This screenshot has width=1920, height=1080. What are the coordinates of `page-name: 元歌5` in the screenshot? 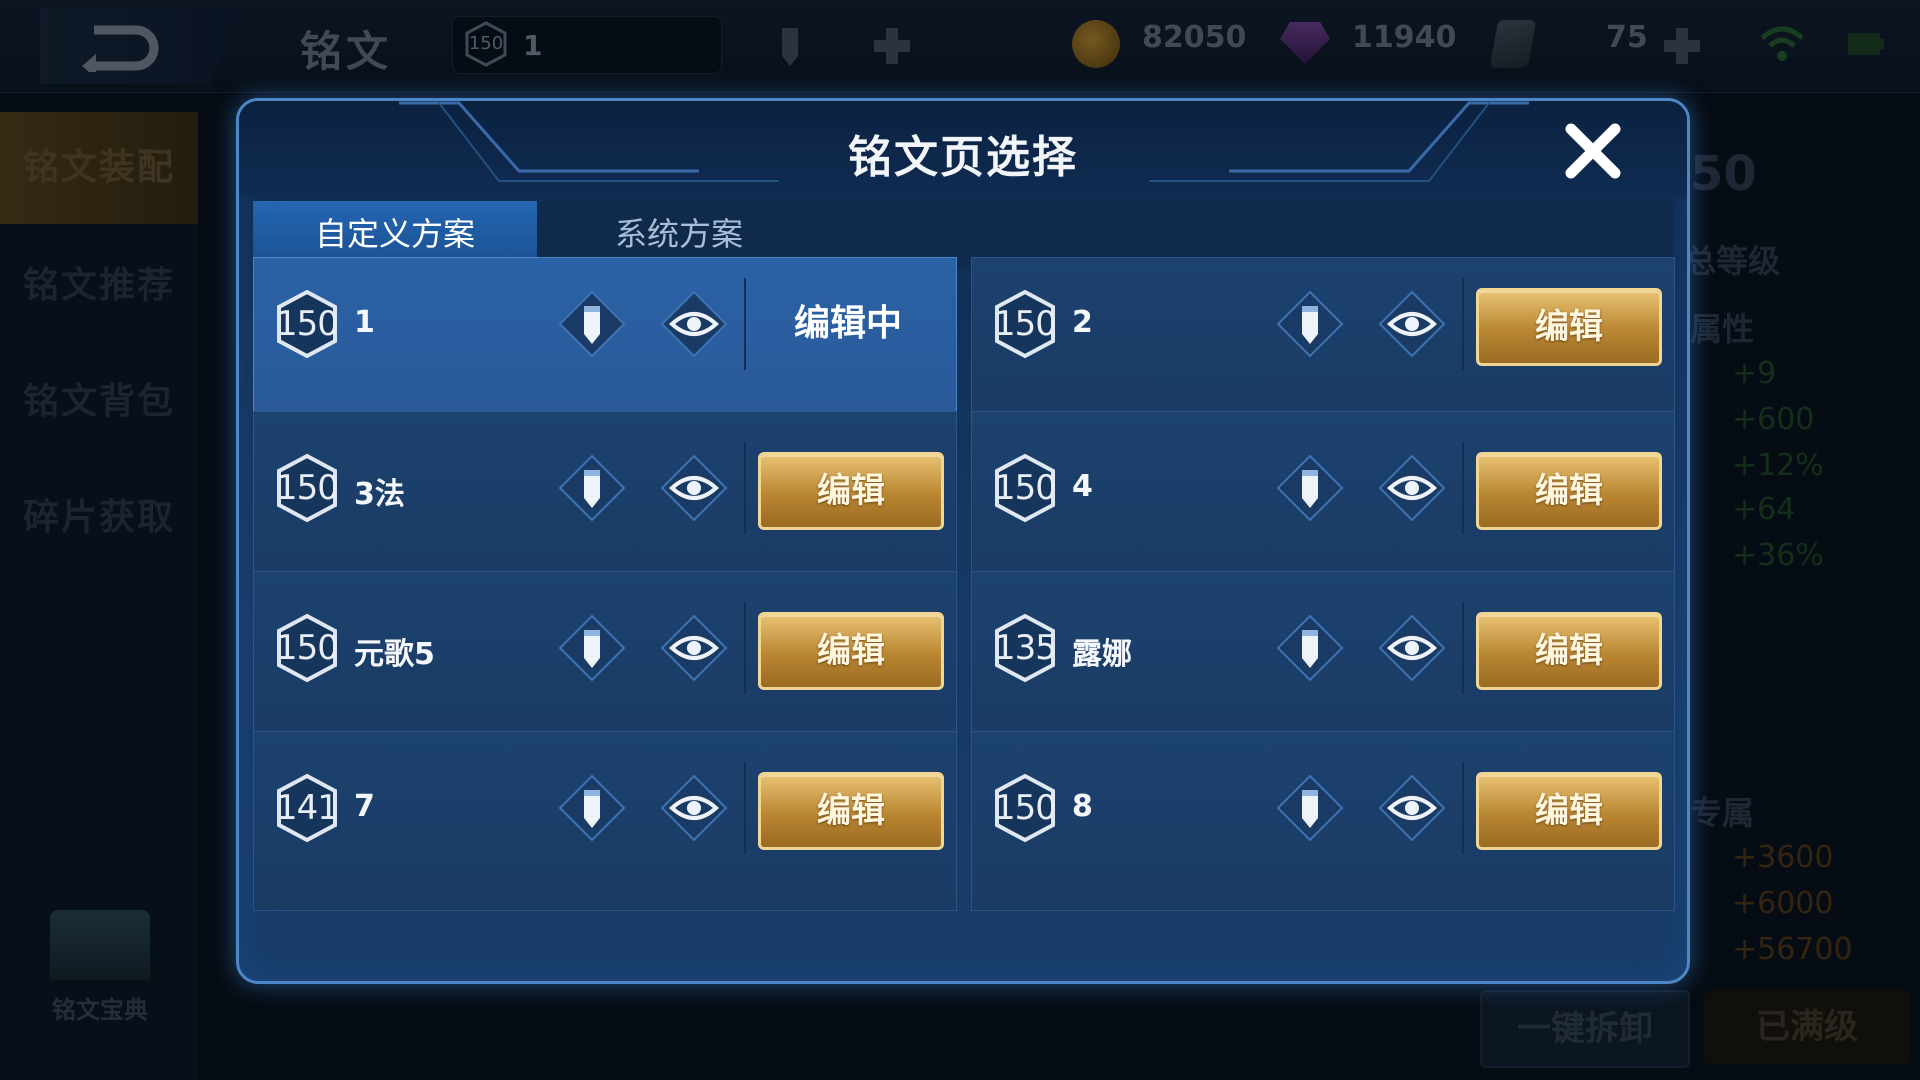 It's located at (394, 654).